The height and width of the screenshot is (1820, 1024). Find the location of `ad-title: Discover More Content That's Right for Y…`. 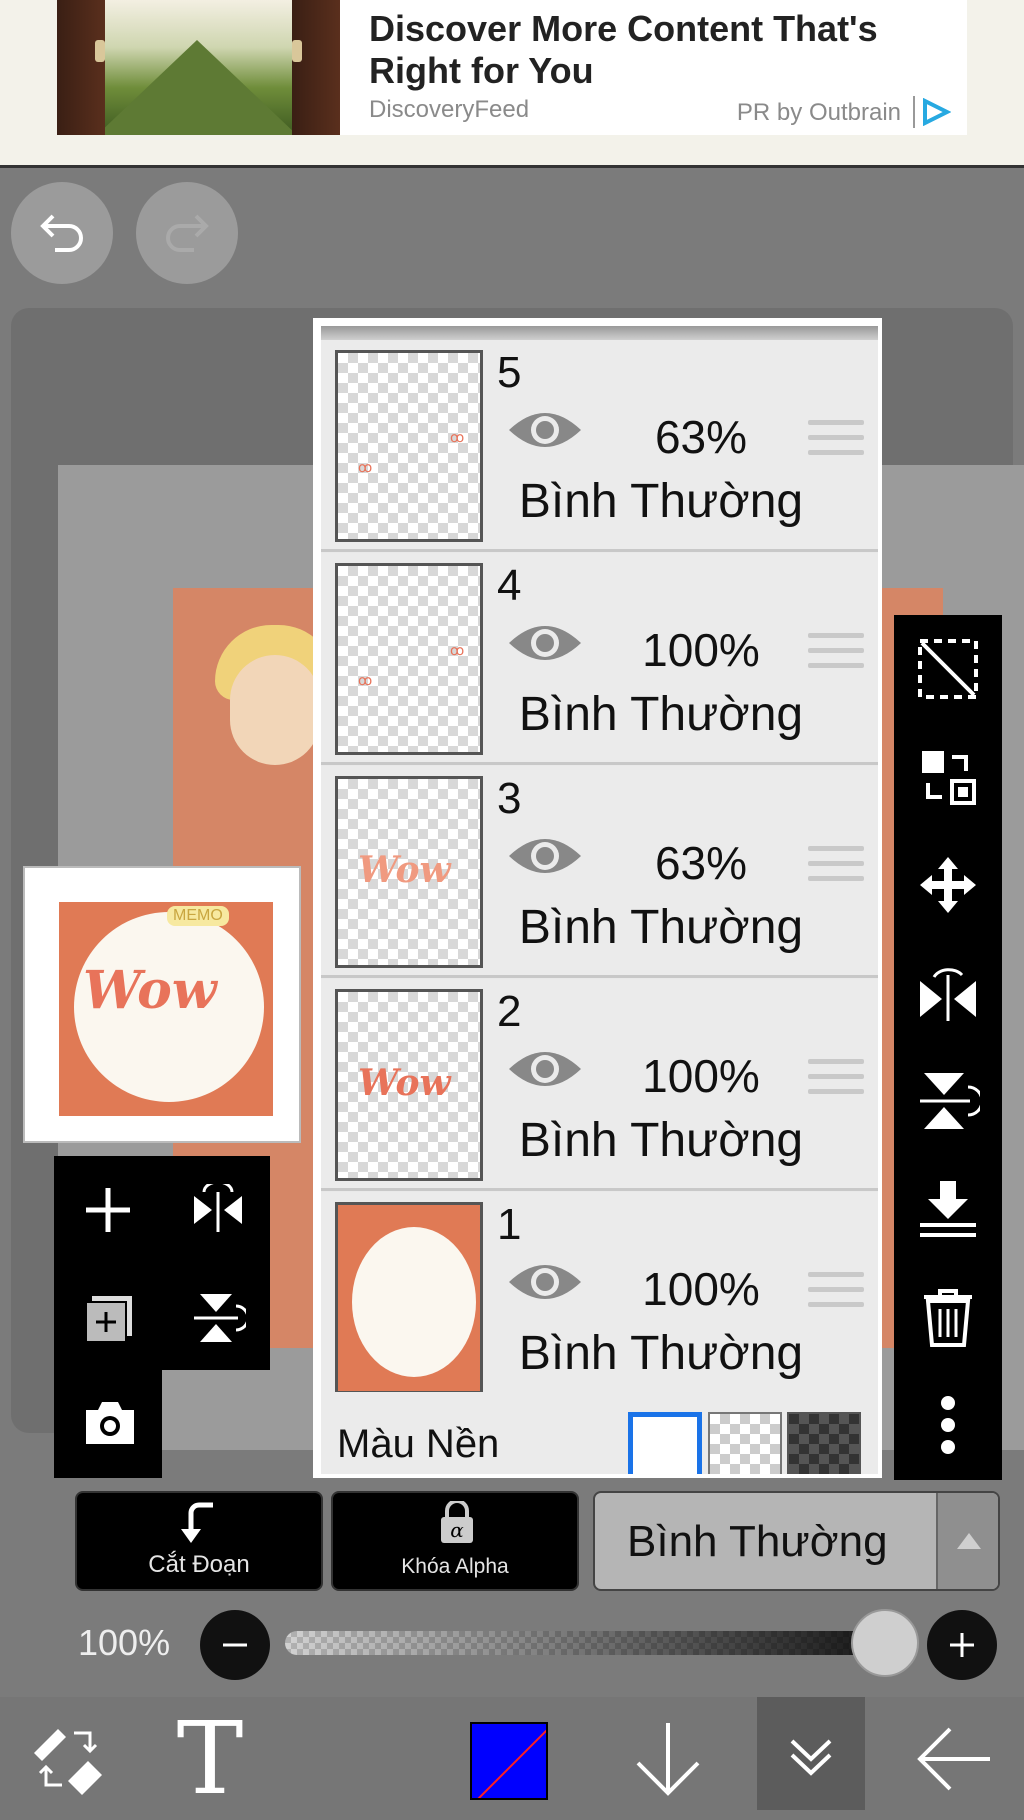

ad-title: Discover More Content That's Right for Y… is located at coordinates (659, 50).